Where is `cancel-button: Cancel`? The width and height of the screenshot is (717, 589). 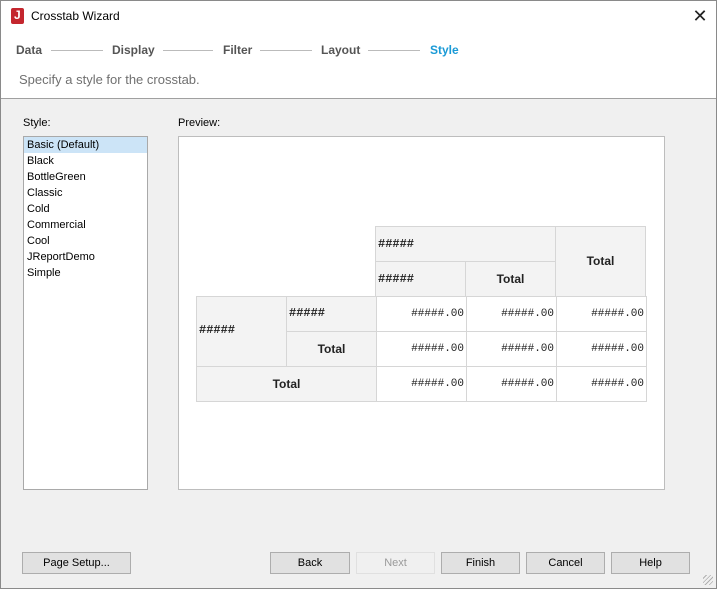 cancel-button: Cancel is located at coordinates (565, 563).